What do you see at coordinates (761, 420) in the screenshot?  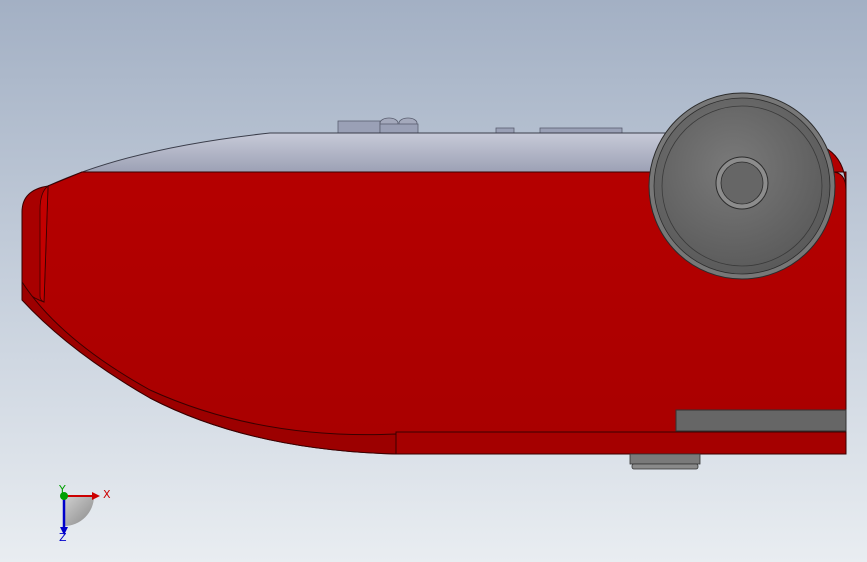 I see `rear-panel` at bounding box center [761, 420].